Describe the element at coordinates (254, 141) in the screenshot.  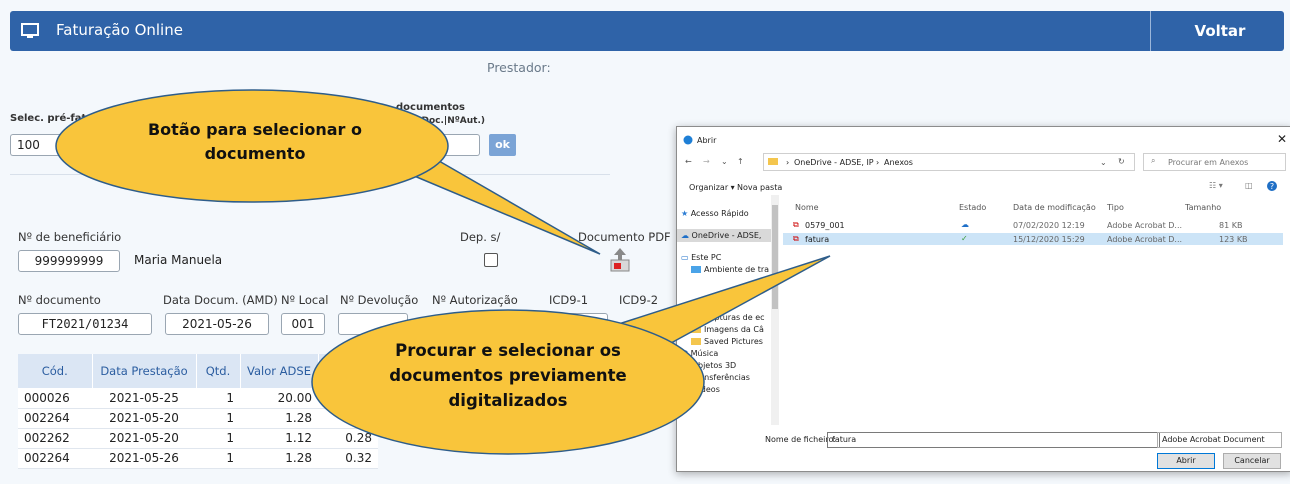
I see `callout-top-text: Botão para selecionar o documento` at that location.